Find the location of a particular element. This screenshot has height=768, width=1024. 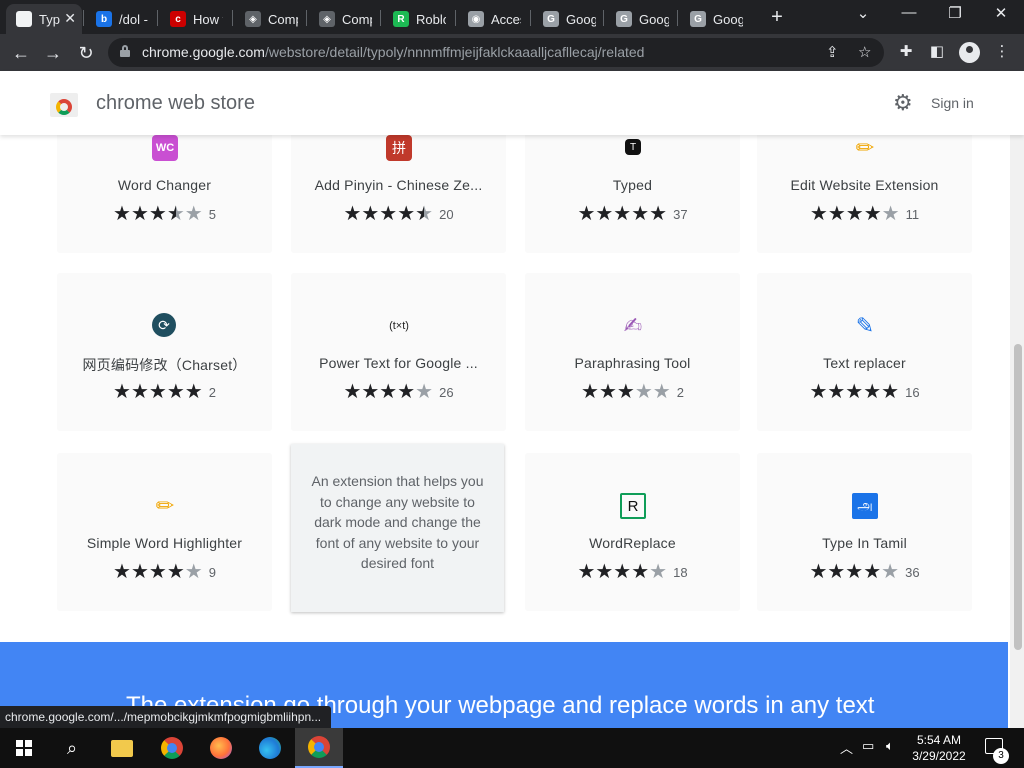

rating-count: 26 is located at coordinates (446, 392).